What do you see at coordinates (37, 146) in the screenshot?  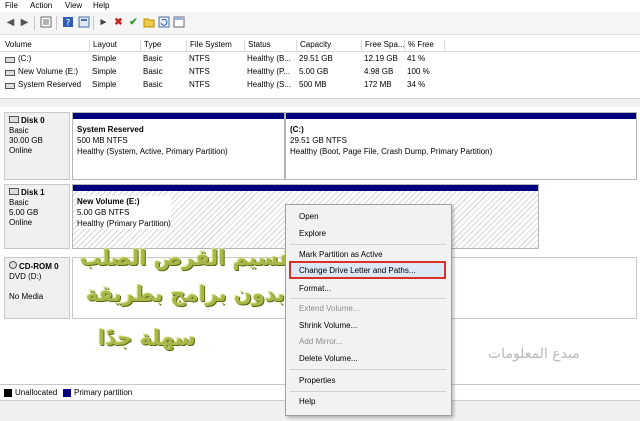 I see `disk-0-label: Disk 0 Basic 30.00 GB Online` at bounding box center [37, 146].